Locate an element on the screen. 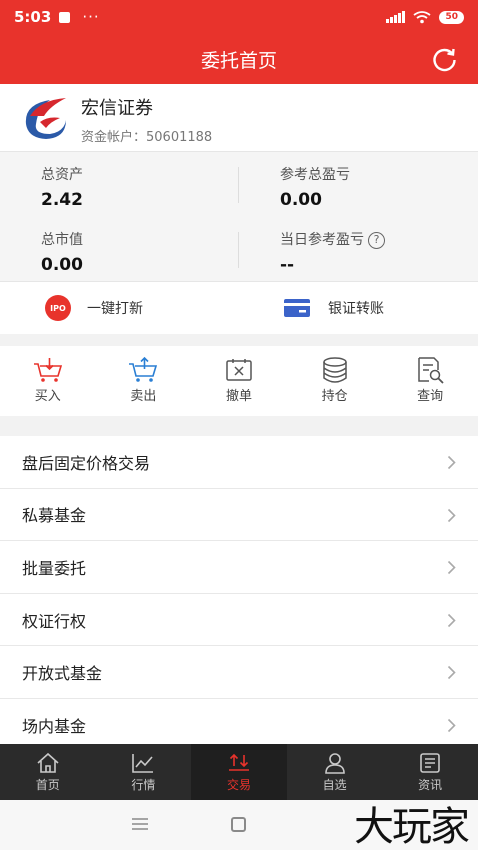  market-value: 总市值 0.00 is located at coordinates (62, 252).